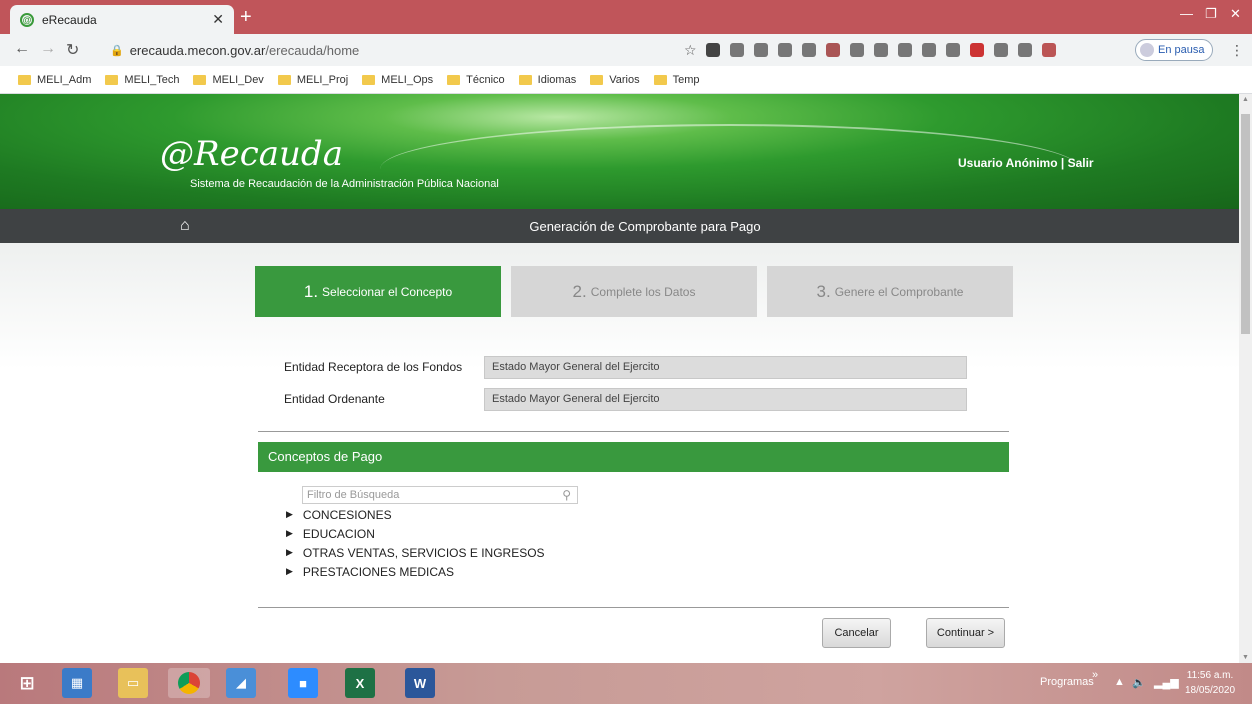  I want to click on browser-menu-icon: ⋮, so click(1237, 50).